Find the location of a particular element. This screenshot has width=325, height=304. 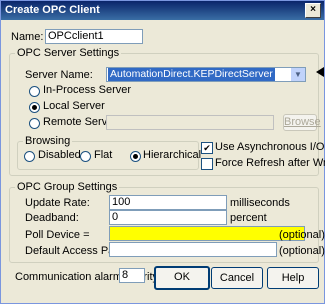

pointer-arrow-icon is located at coordinates (320, 72).